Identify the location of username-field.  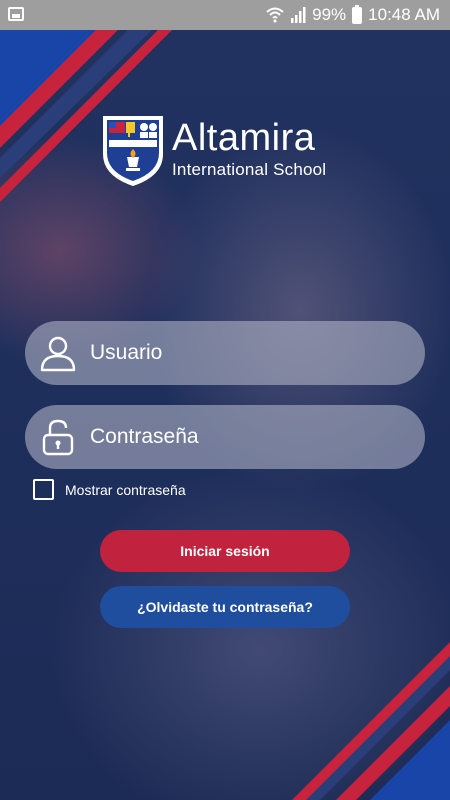
(225, 353).